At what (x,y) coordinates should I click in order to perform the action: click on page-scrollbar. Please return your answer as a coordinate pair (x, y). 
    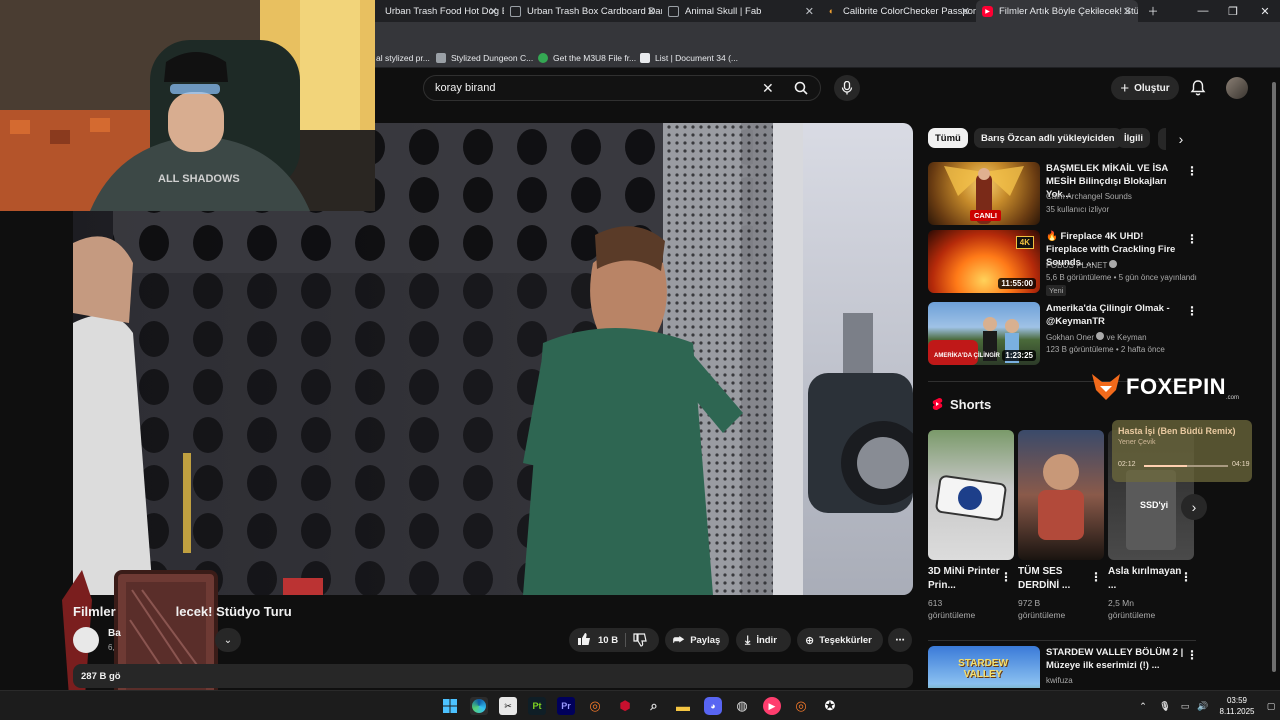
    Looking at the image, I should click on (1274, 379).